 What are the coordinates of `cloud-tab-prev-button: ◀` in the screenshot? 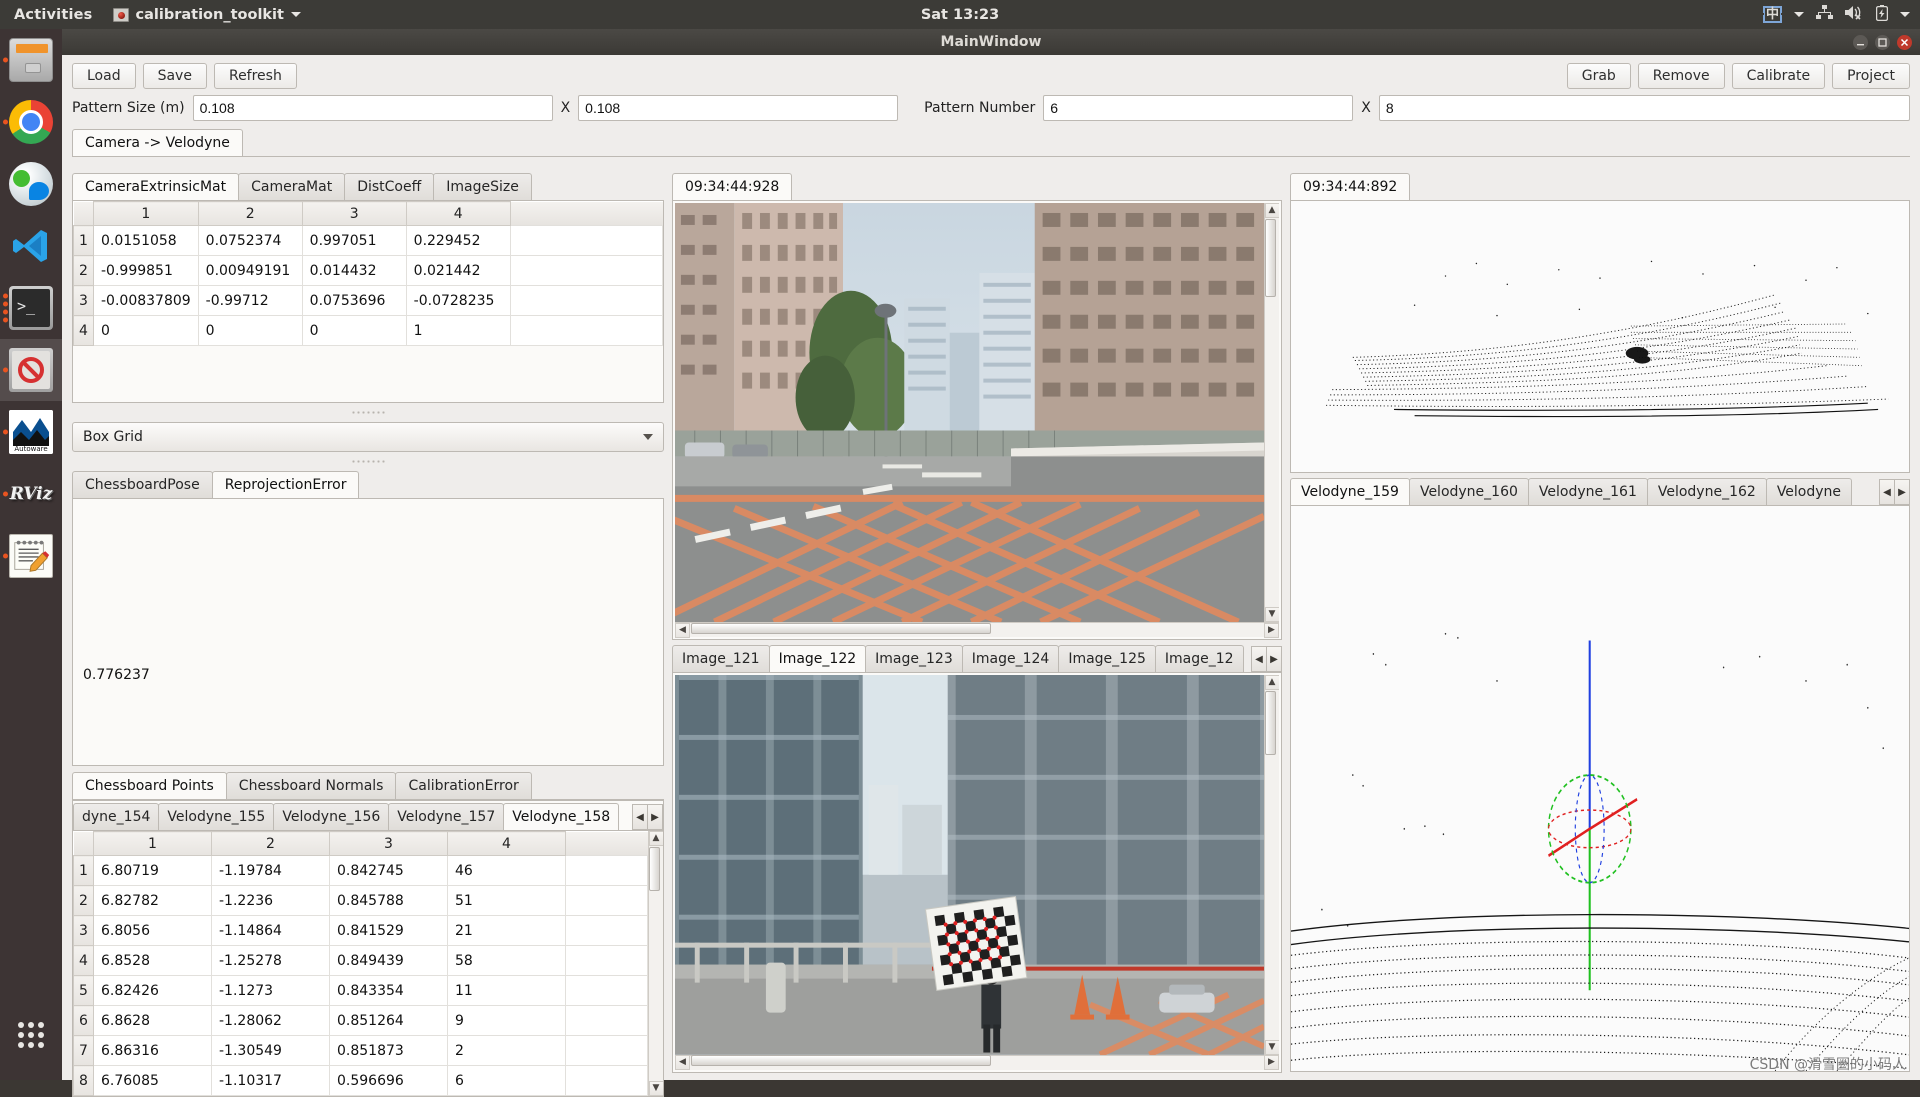 It's located at (1887, 492).